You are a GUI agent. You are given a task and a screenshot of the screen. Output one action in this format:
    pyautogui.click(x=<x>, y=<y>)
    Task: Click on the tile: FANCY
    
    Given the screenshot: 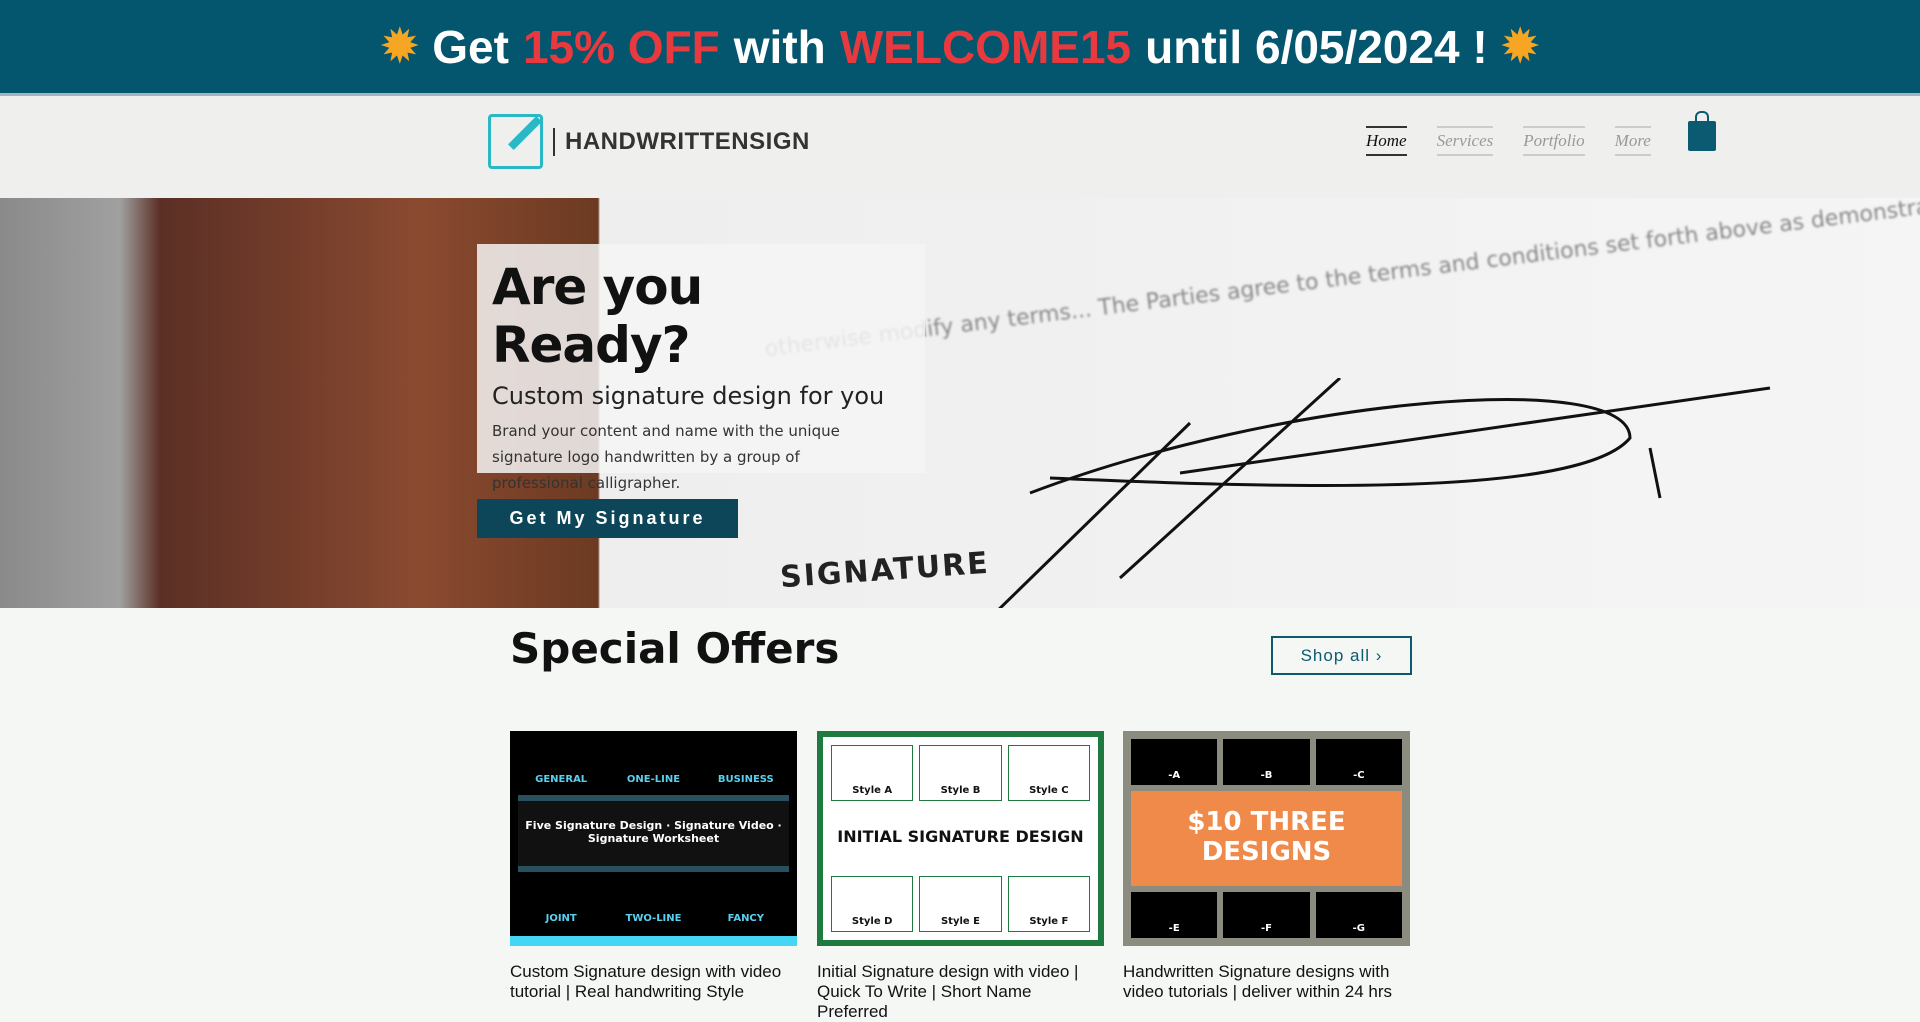 What is the action you would take?
    pyautogui.click(x=746, y=918)
    